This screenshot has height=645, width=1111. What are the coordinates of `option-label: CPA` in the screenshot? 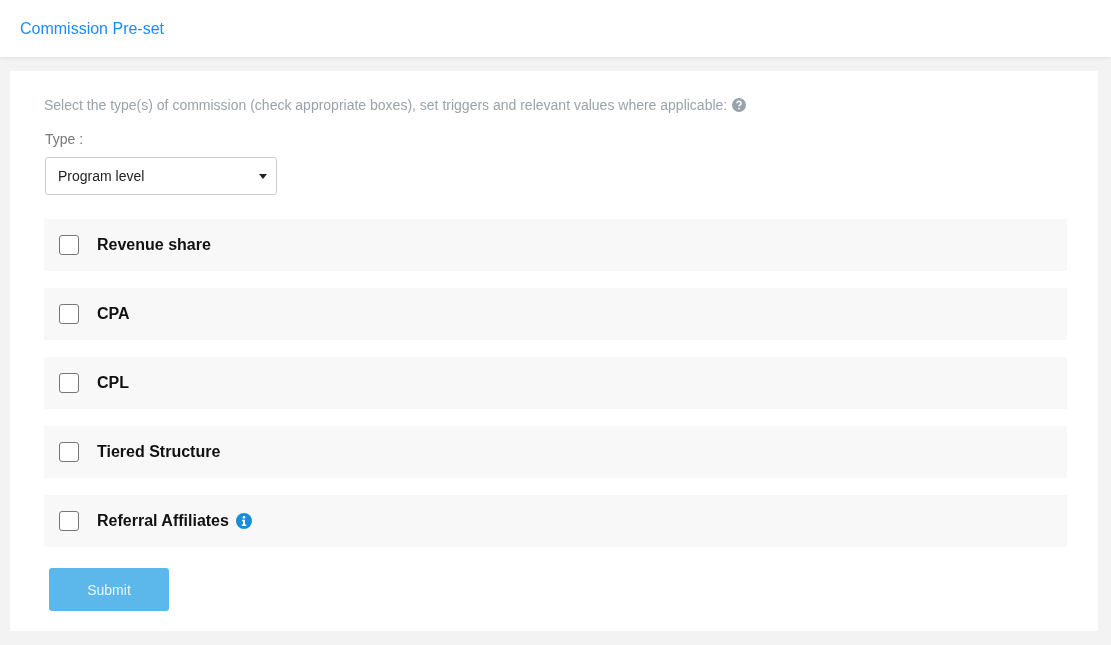 It's located at (113, 314).